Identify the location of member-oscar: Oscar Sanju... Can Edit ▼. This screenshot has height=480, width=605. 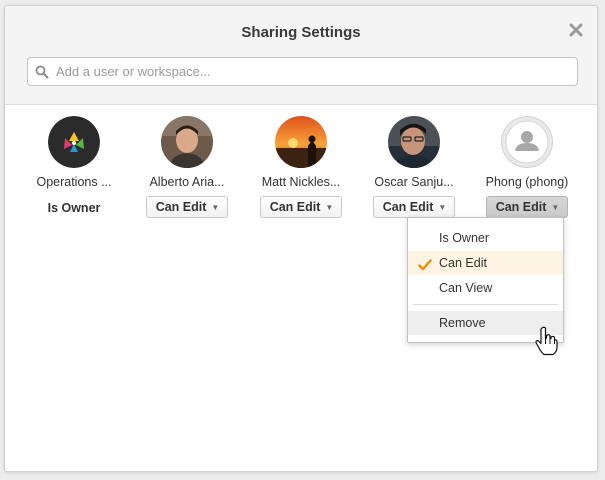
(414, 167).